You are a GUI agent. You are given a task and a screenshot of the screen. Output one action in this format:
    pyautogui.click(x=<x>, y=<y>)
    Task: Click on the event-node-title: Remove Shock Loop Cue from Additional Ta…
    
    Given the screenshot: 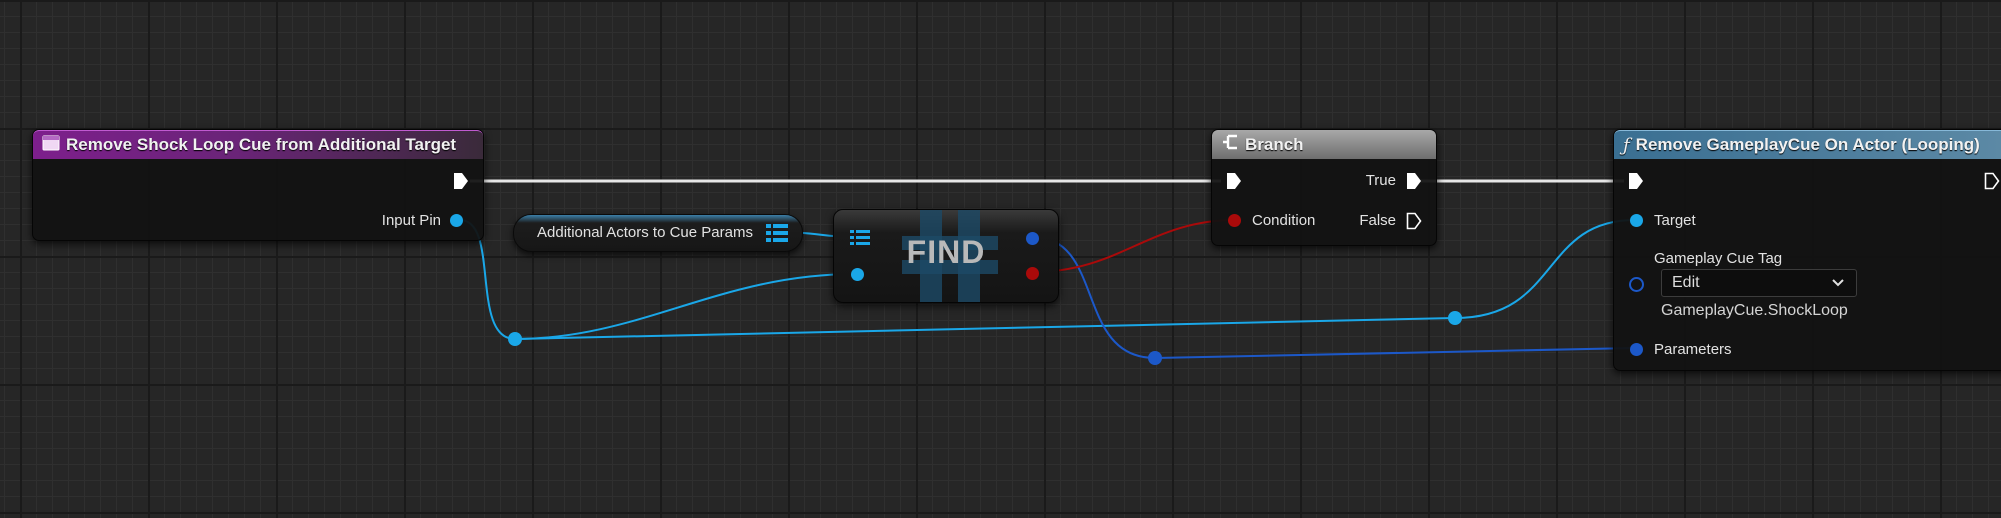 What is the action you would take?
    pyautogui.click(x=261, y=144)
    